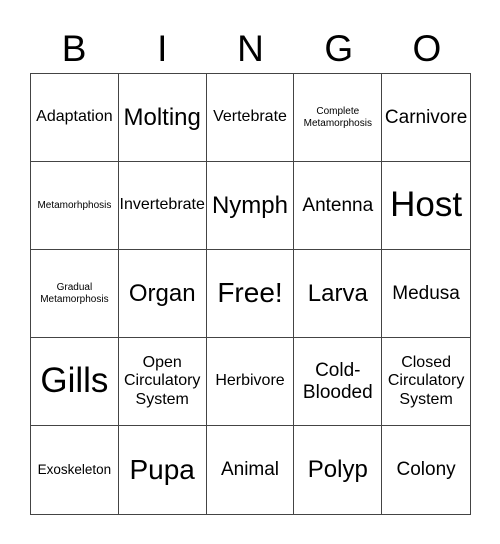  What do you see at coordinates (162, 382) in the screenshot?
I see `bingo-cell: Open Circulatory System` at bounding box center [162, 382].